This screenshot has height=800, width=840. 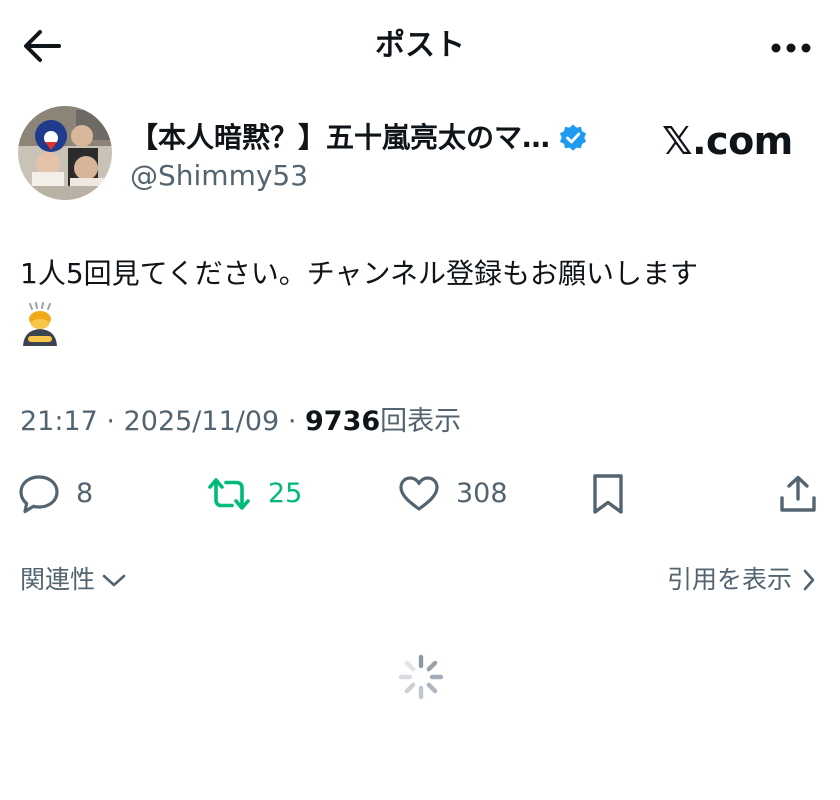 I want to click on reply-button: 8, so click(x=55, y=494).